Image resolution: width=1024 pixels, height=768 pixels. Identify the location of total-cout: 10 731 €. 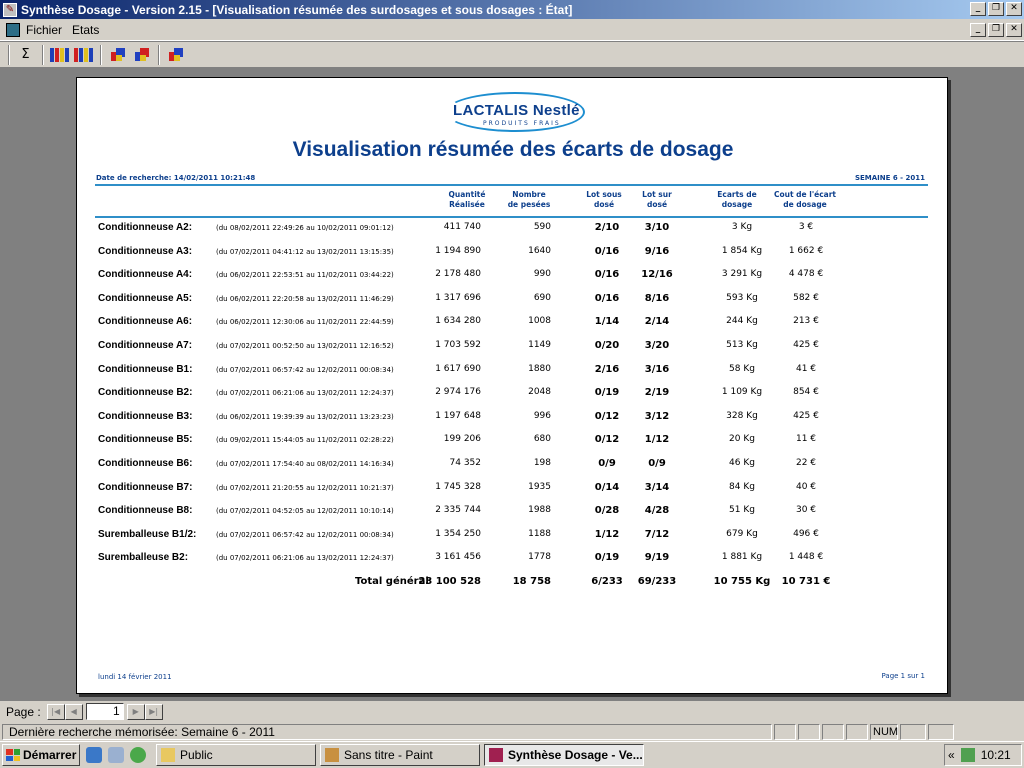
(806, 581).